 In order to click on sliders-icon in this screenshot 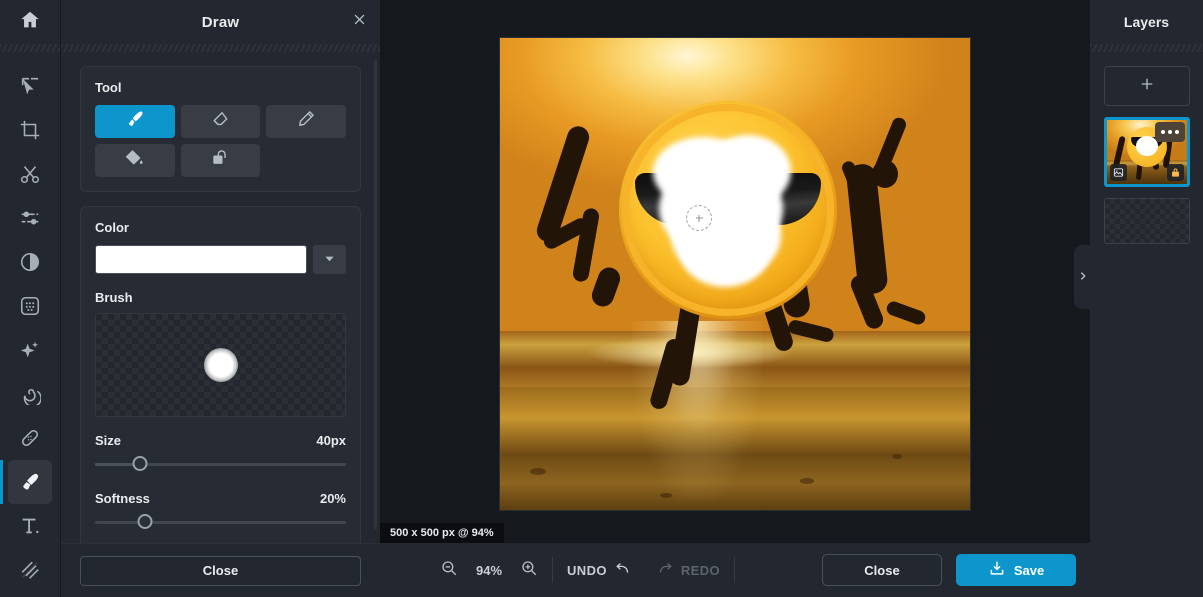, I will do `click(30, 218)`.